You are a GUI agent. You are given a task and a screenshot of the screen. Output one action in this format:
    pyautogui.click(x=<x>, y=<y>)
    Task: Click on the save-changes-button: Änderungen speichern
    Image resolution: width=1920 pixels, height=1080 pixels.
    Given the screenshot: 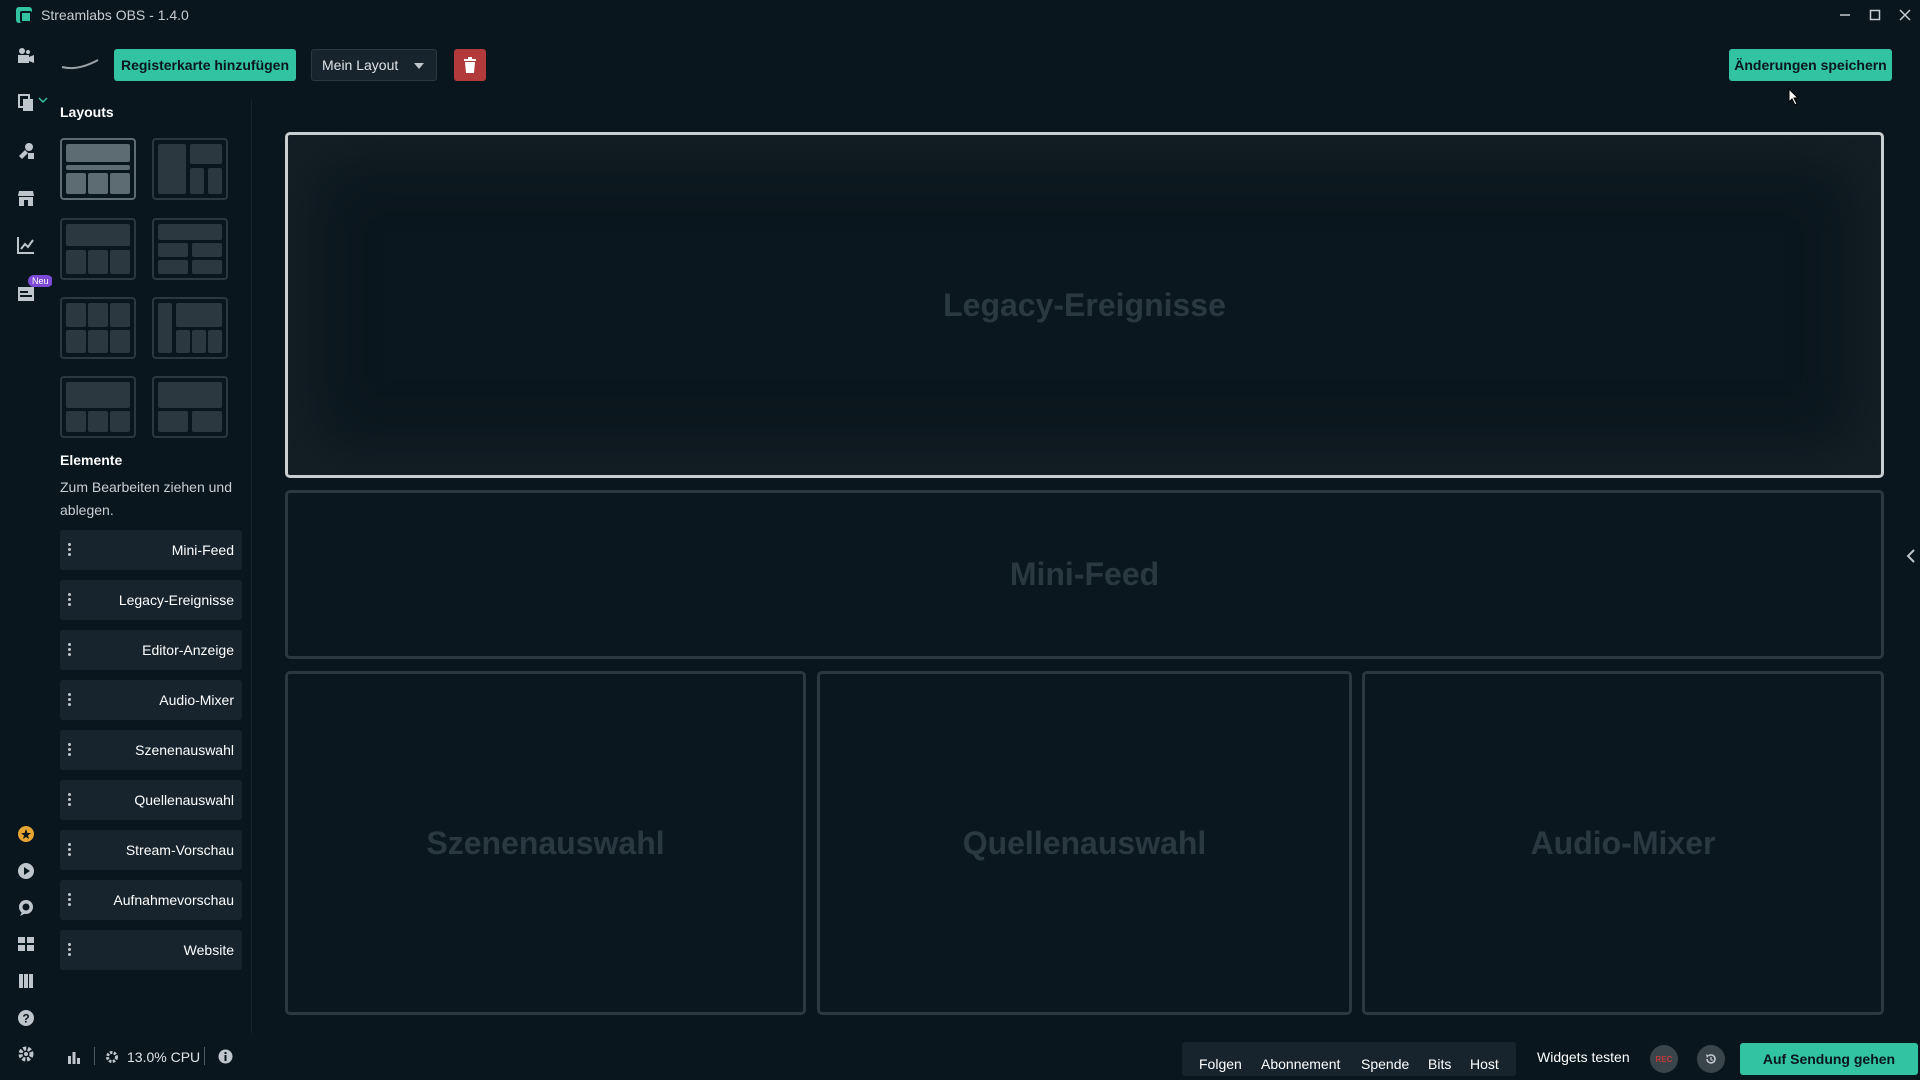 What is the action you would take?
    pyautogui.click(x=1810, y=65)
    